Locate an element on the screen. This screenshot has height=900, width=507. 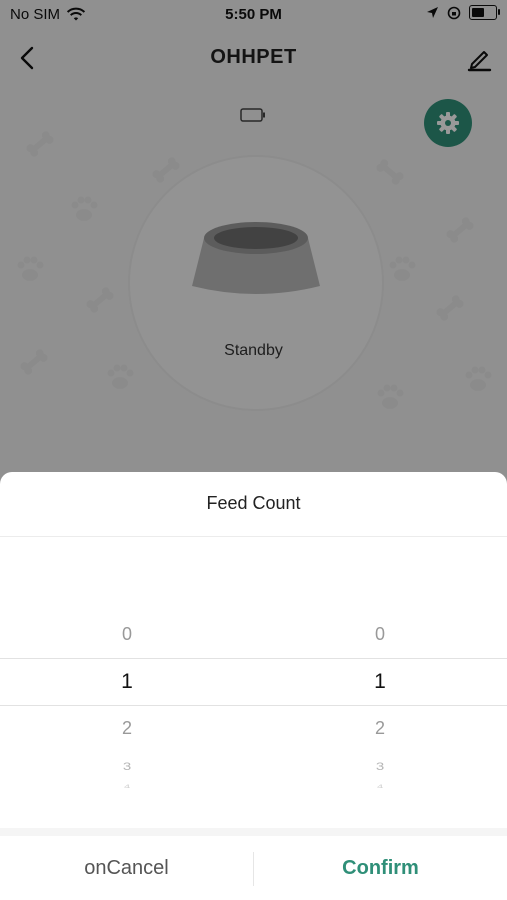
cancel-button: onCancel is located at coordinates (126, 868).